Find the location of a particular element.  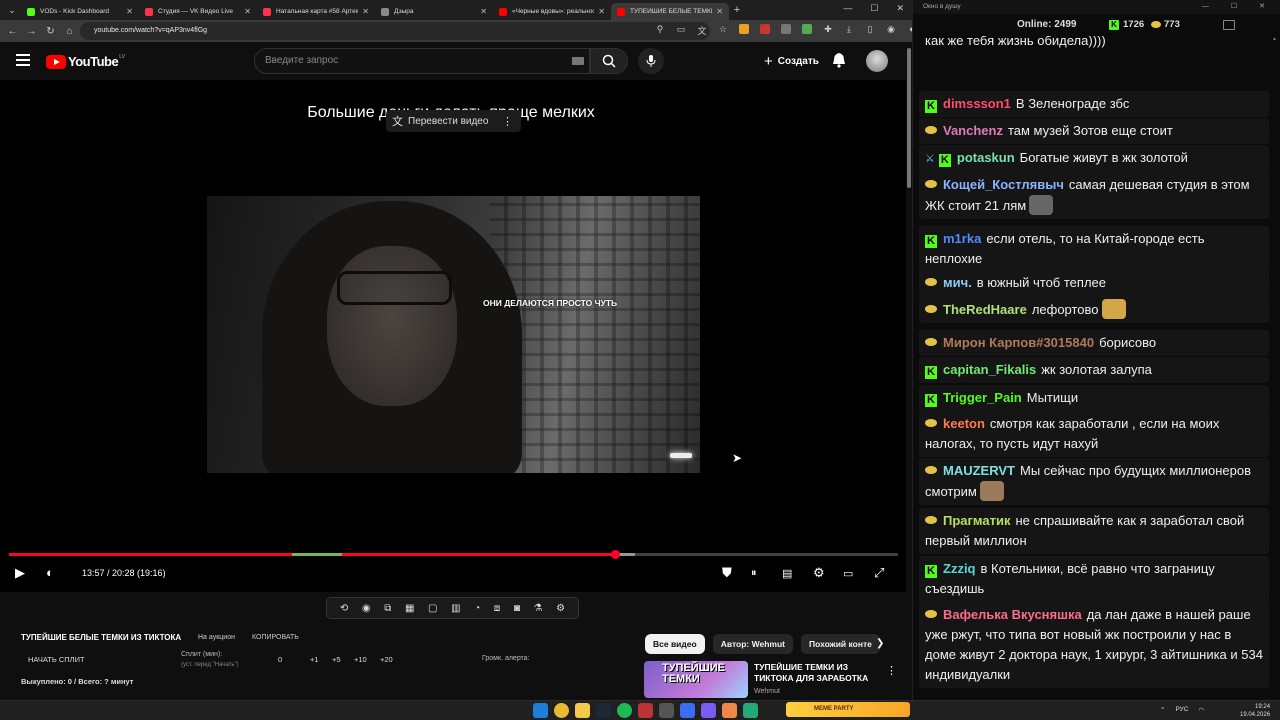

keyboard-icon is located at coordinates (578, 61).